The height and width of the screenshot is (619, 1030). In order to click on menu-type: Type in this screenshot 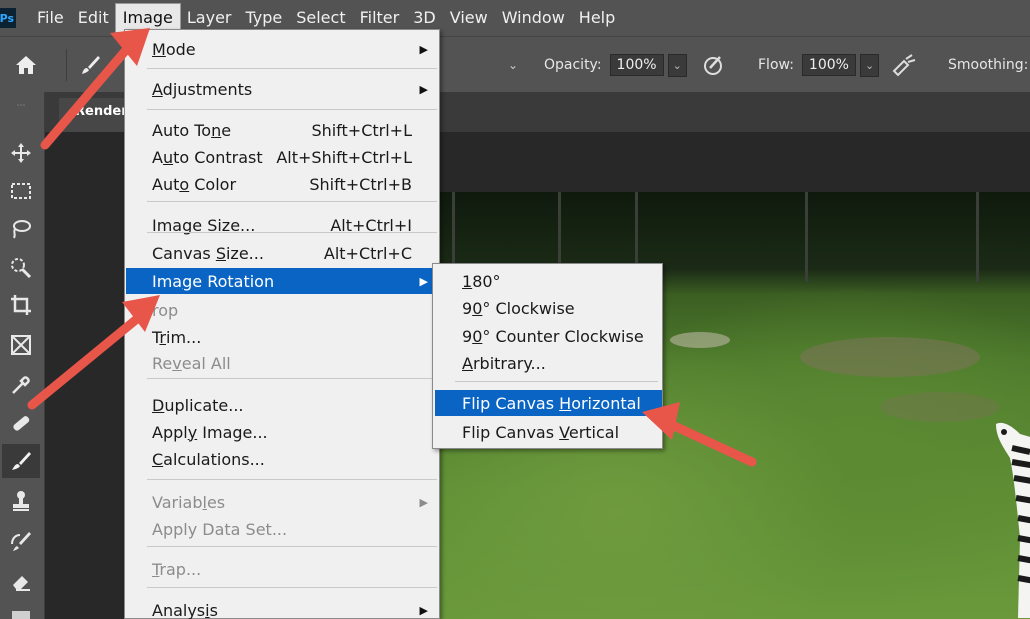, I will do `click(263, 18)`.